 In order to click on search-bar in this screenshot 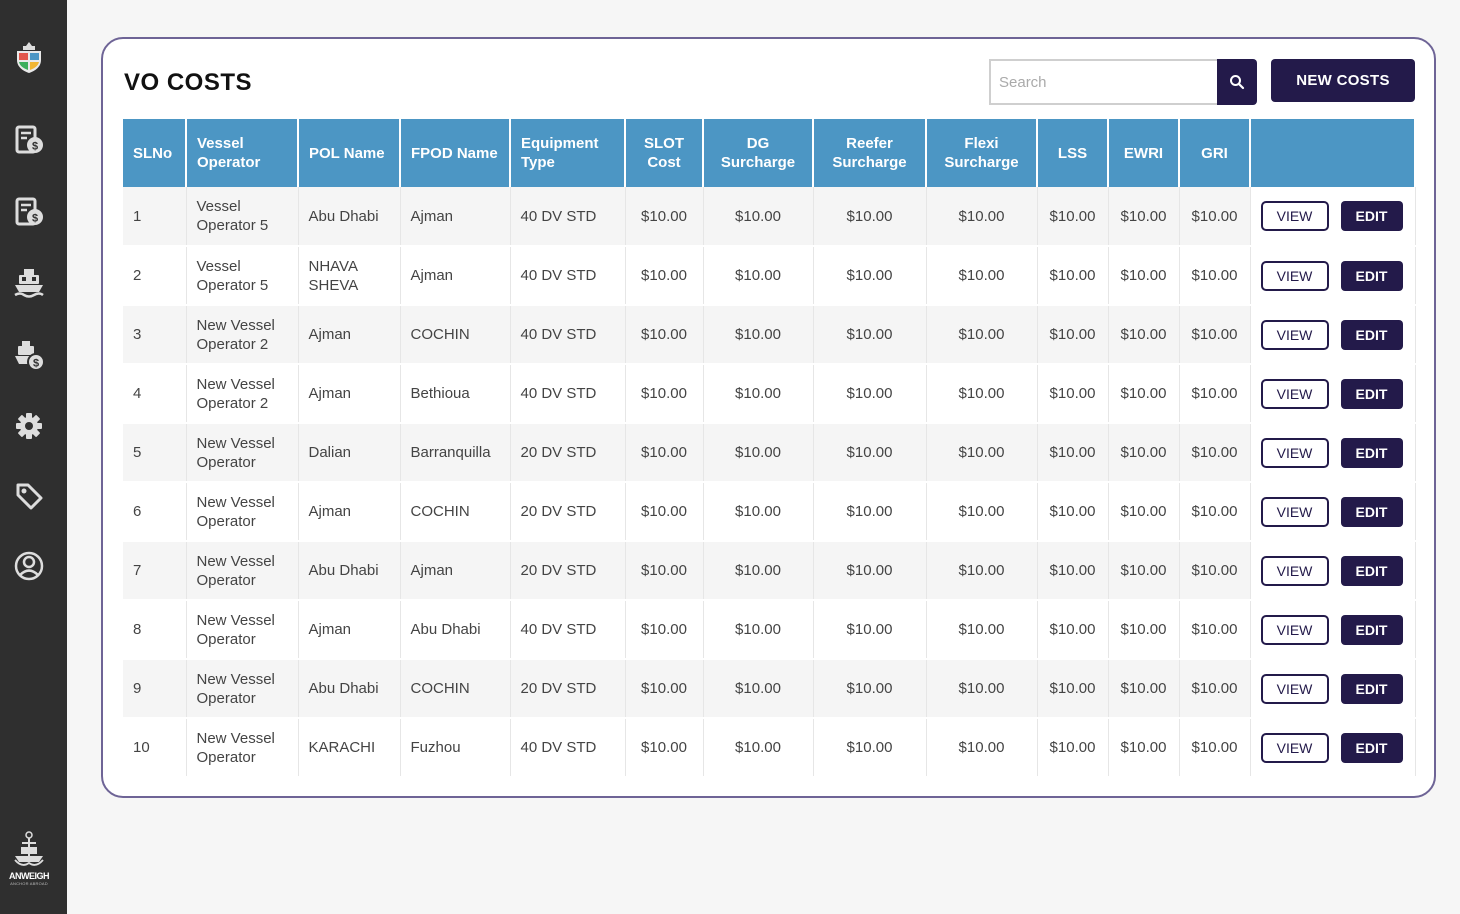, I will do `click(1124, 82)`.